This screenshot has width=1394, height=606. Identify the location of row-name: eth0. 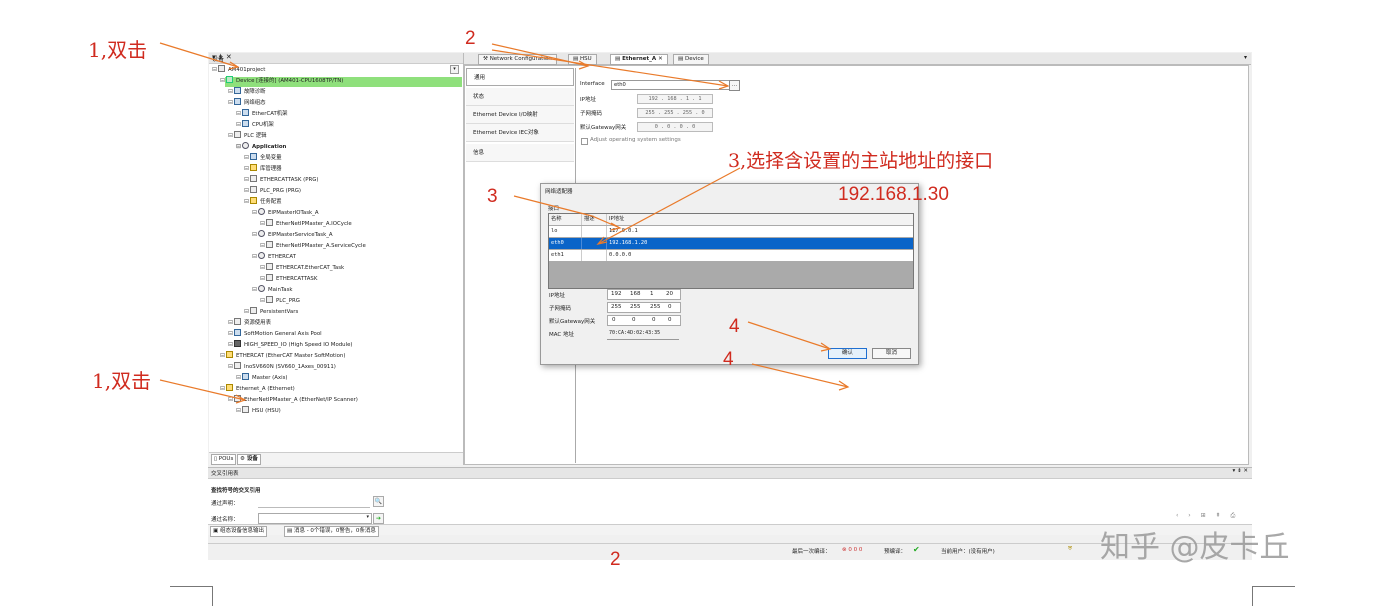
(565, 243).